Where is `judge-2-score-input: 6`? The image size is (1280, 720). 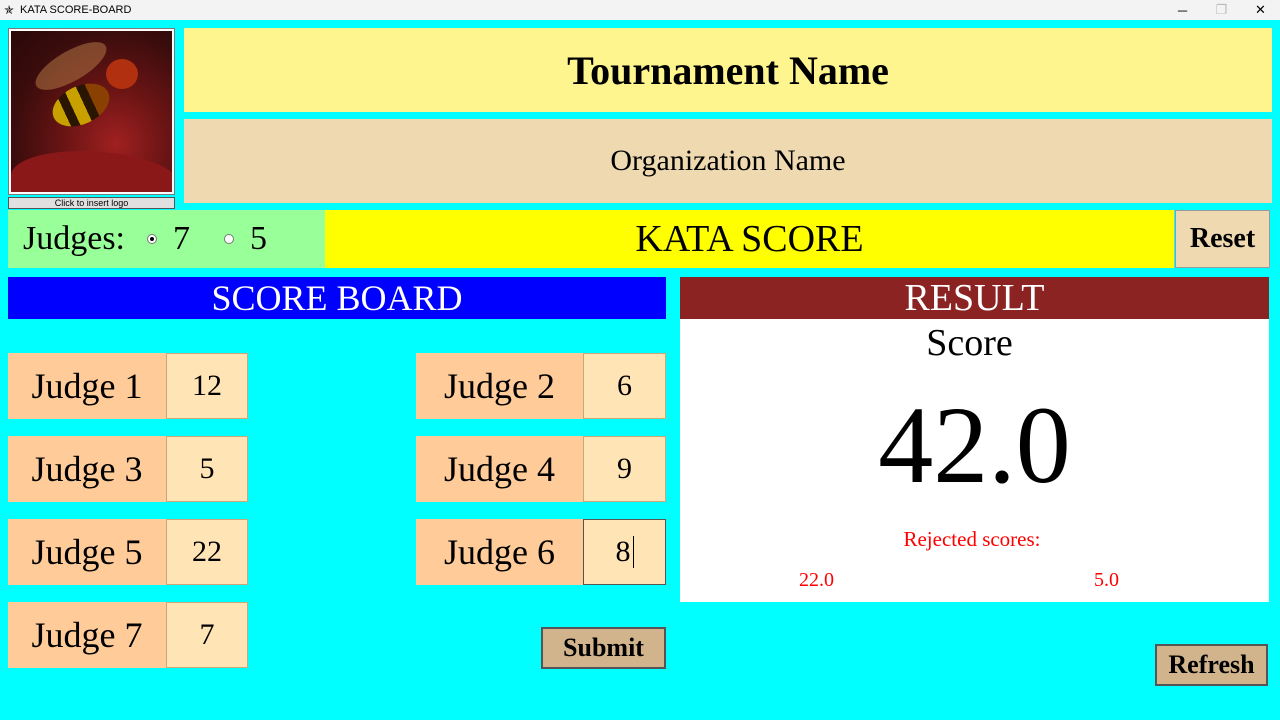
judge-2-score-input: 6 is located at coordinates (624, 386).